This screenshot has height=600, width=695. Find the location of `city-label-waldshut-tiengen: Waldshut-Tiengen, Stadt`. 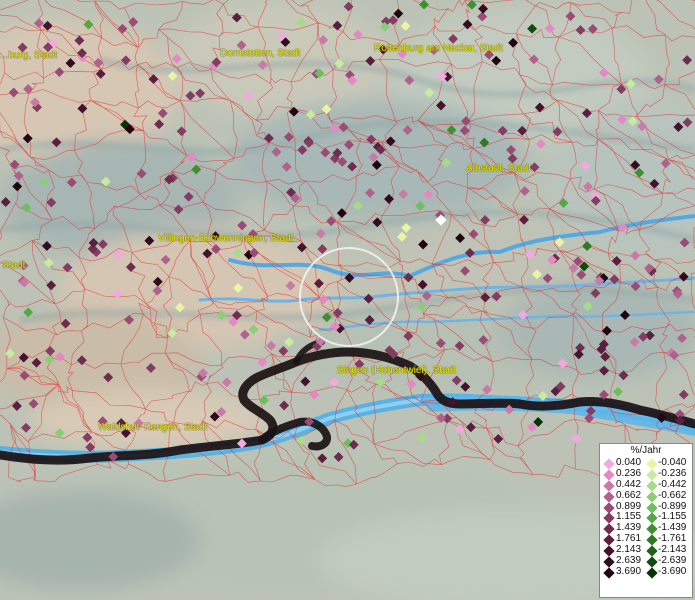

city-label-waldshut-tiengen: Waldshut-Tiengen, Stadt is located at coordinates (152, 427).